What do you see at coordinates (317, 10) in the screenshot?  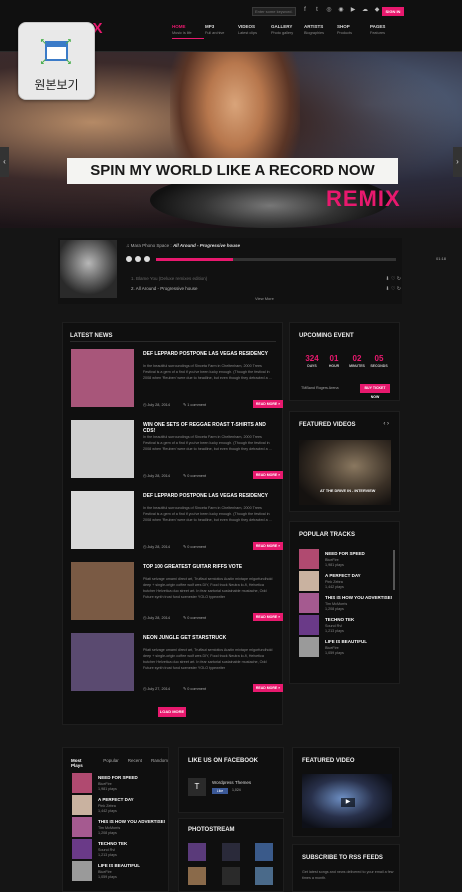 I see `twitter-icon: t` at bounding box center [317, 10].